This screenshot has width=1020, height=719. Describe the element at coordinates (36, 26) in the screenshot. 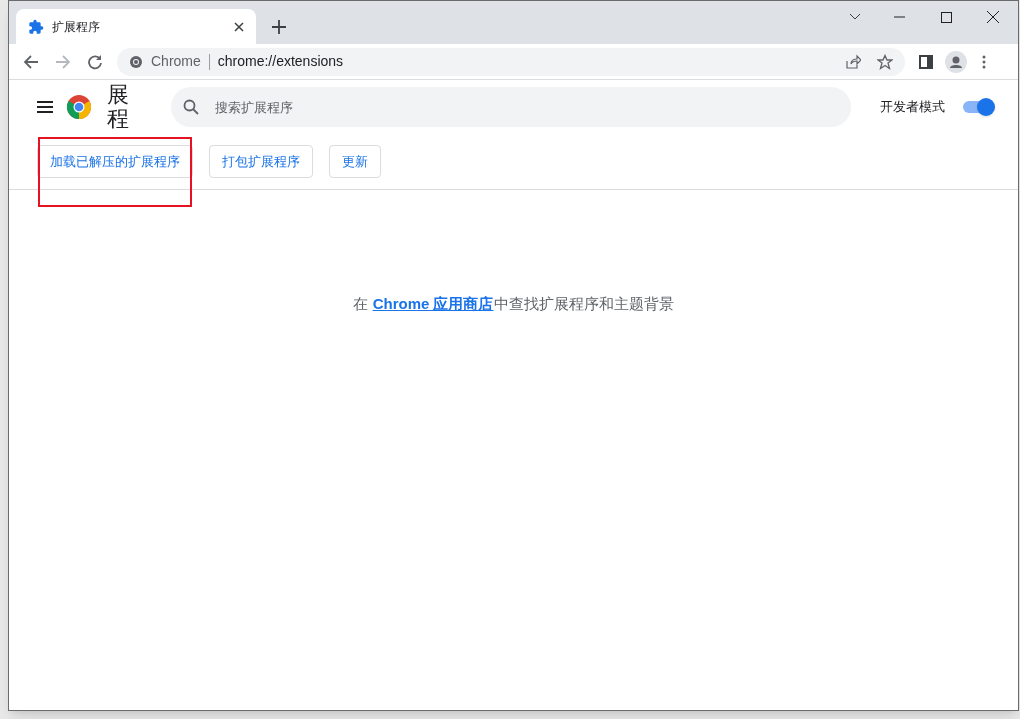

I see `puzzle-icon` at that location.